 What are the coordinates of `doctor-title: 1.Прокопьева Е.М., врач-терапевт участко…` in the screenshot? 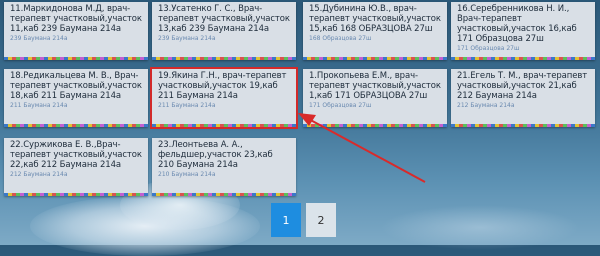 It's located at (375, 86).